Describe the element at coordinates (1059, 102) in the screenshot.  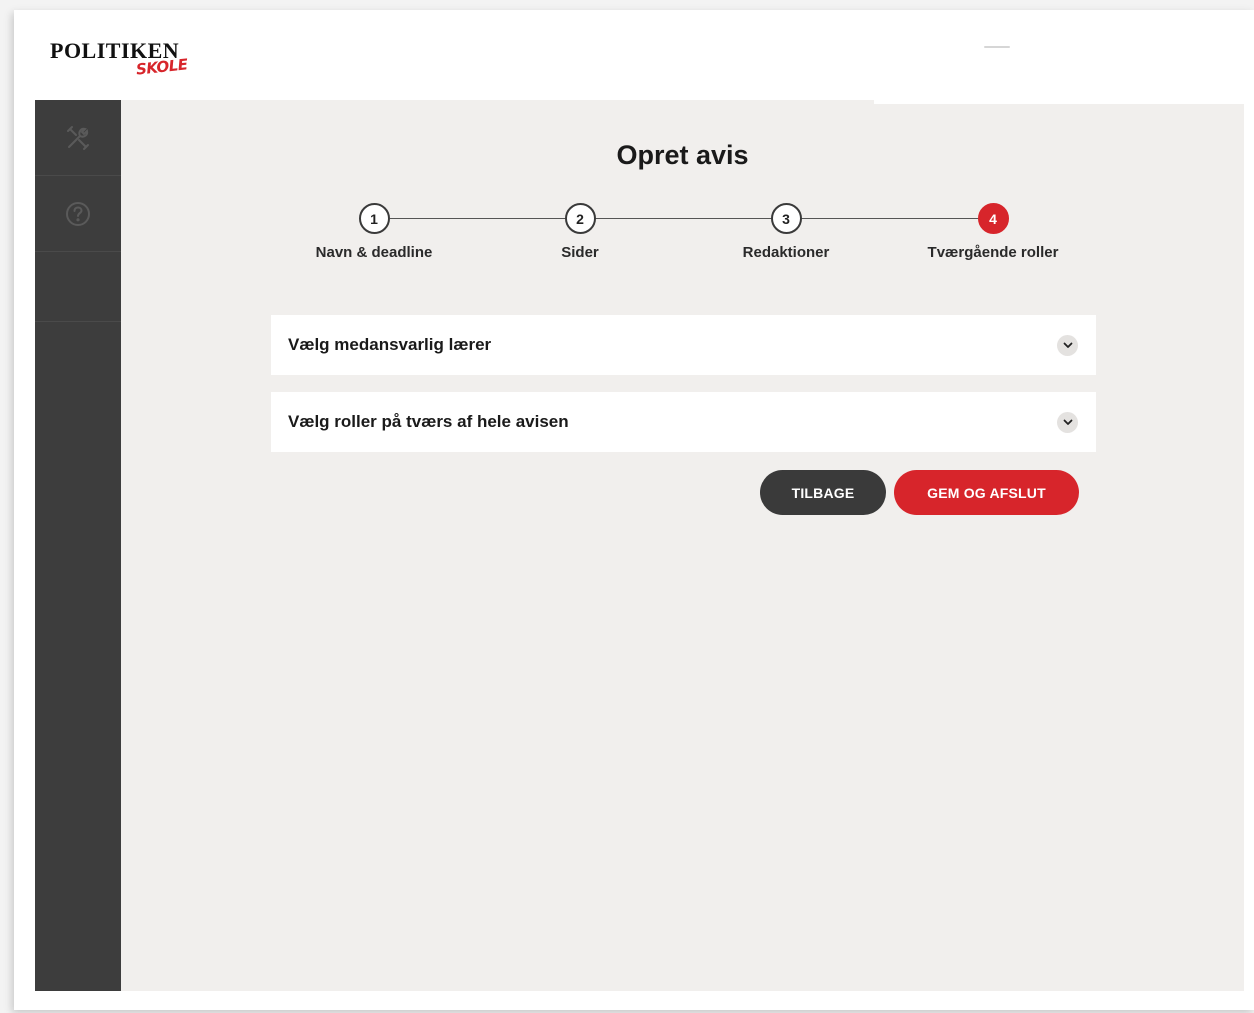
I see `header-strip` at that location.